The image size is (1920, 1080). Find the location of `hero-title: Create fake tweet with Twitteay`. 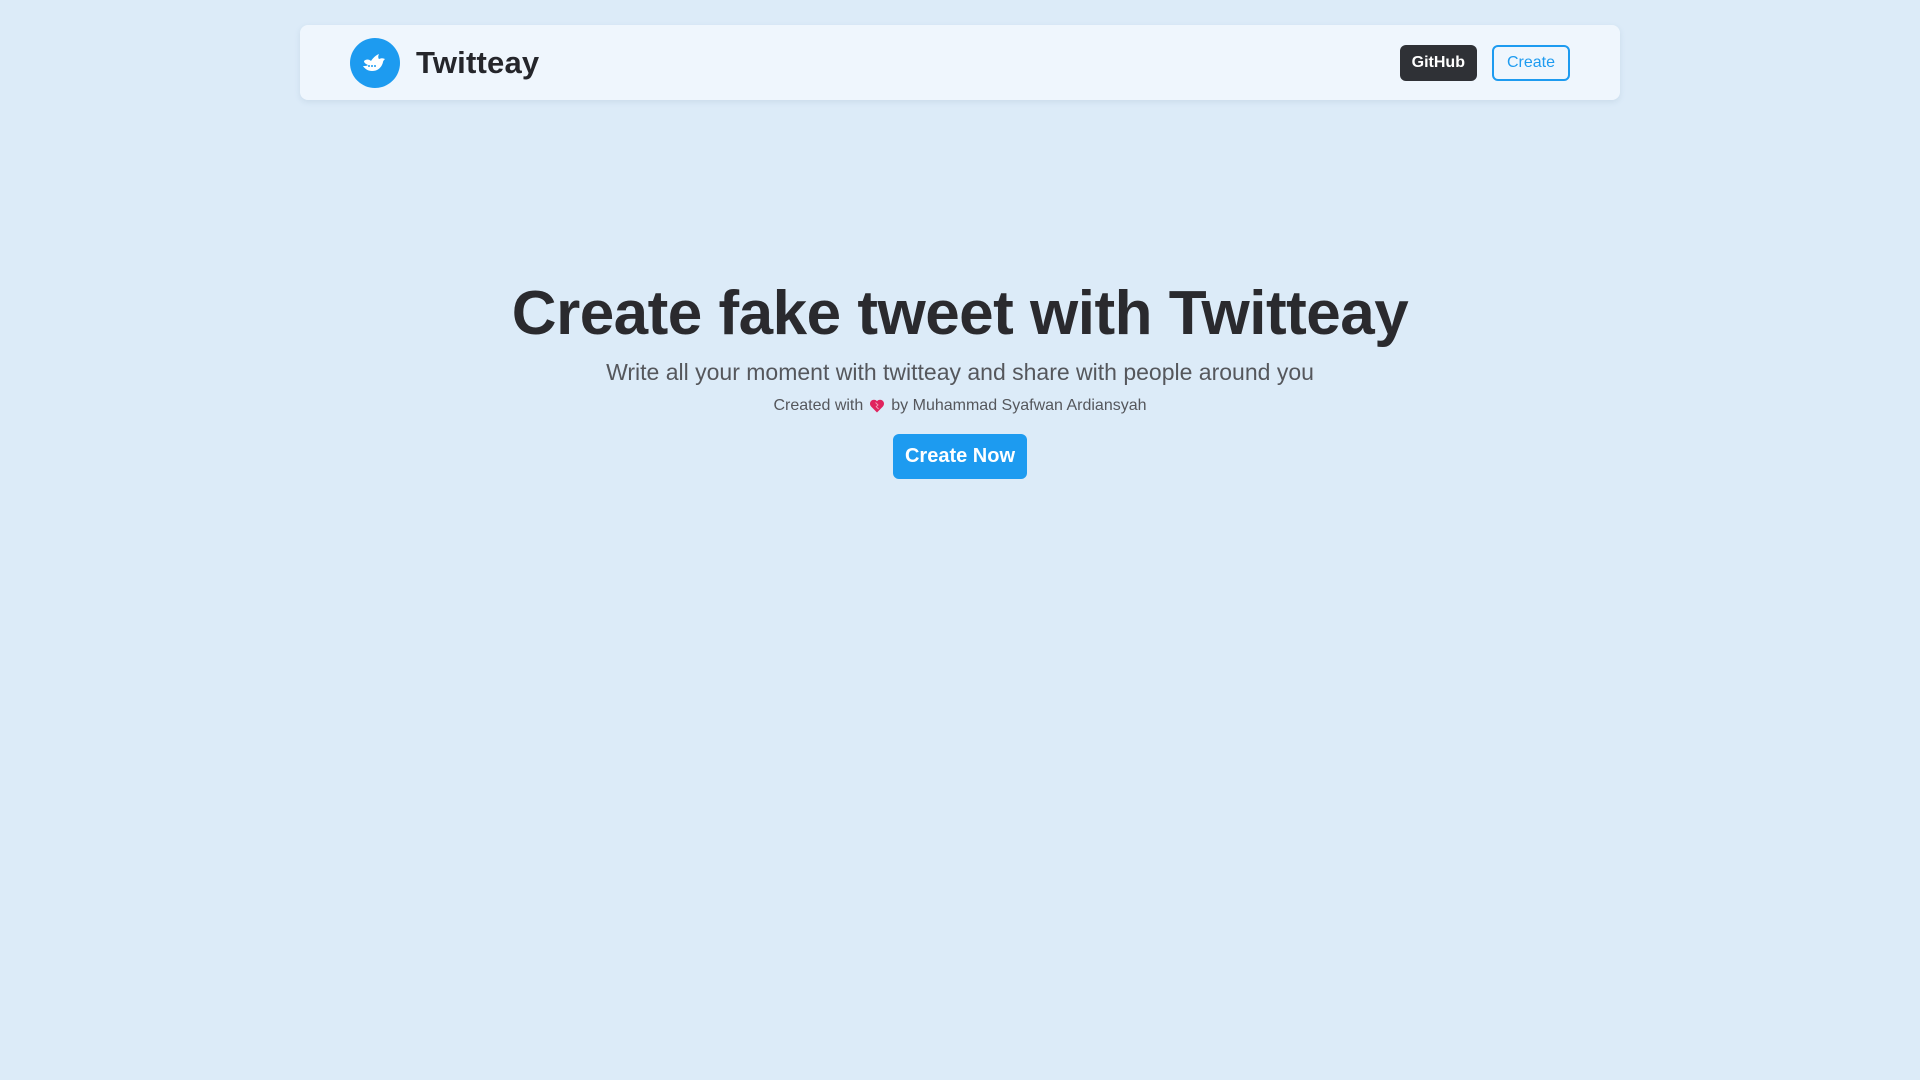

hero-title: Create fake tweet with Twitteay is located at coordinates (960, 313).